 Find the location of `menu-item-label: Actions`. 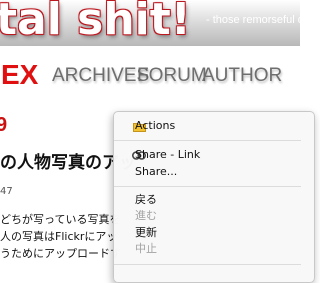

menu-item-label: Actions is located at coordinates (155, 125).